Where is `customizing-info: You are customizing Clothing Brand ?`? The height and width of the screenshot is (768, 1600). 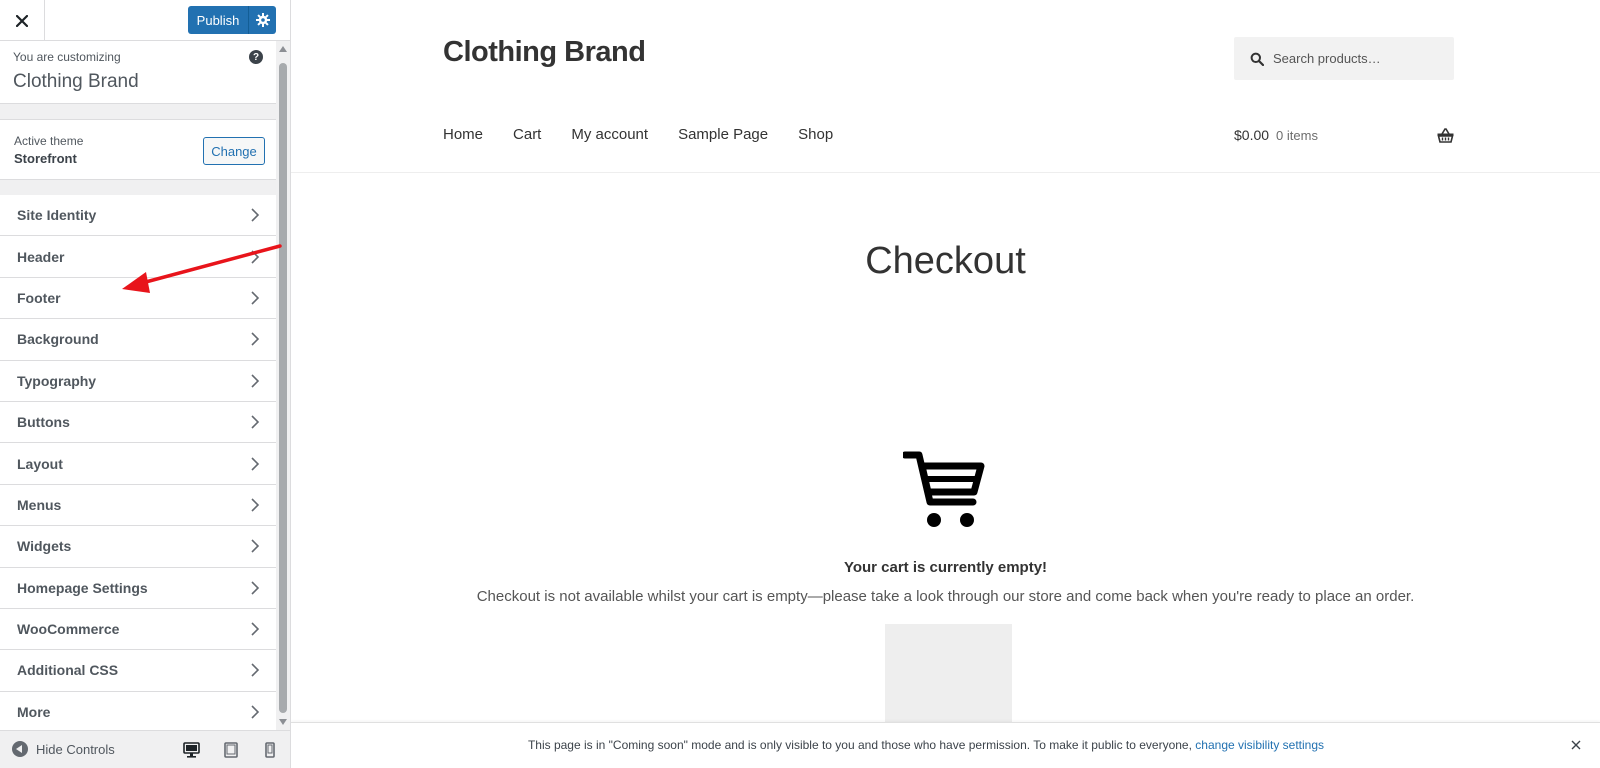 customizing-info: You are customizing Clothing Brand ? is located at coordinates (138, 72).